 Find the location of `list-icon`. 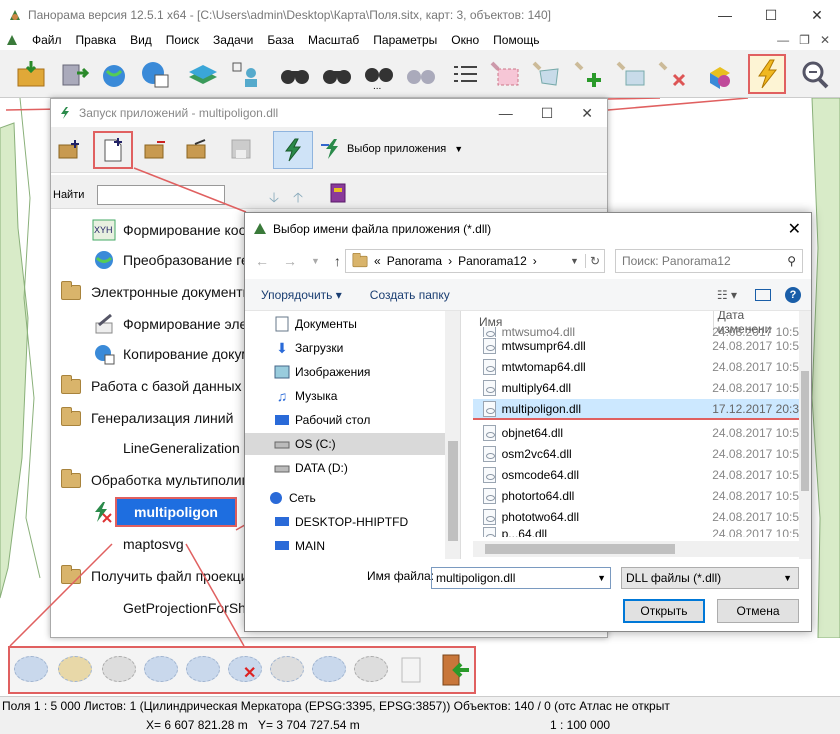

list-icon is located at coordinates (465, 74).